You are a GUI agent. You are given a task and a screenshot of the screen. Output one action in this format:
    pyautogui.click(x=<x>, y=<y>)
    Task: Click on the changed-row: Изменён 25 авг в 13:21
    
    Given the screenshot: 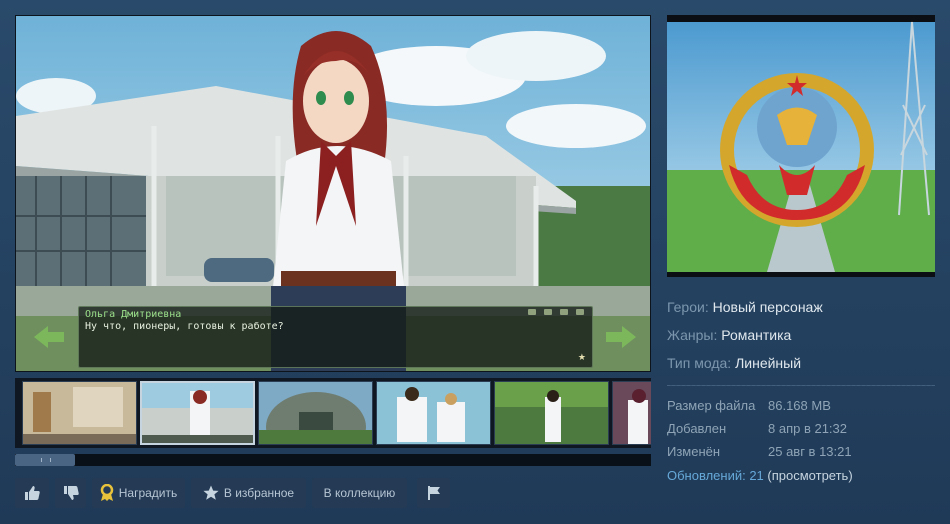 What is the action you would take?
    pyautogui.click(x=759, y=451)
    